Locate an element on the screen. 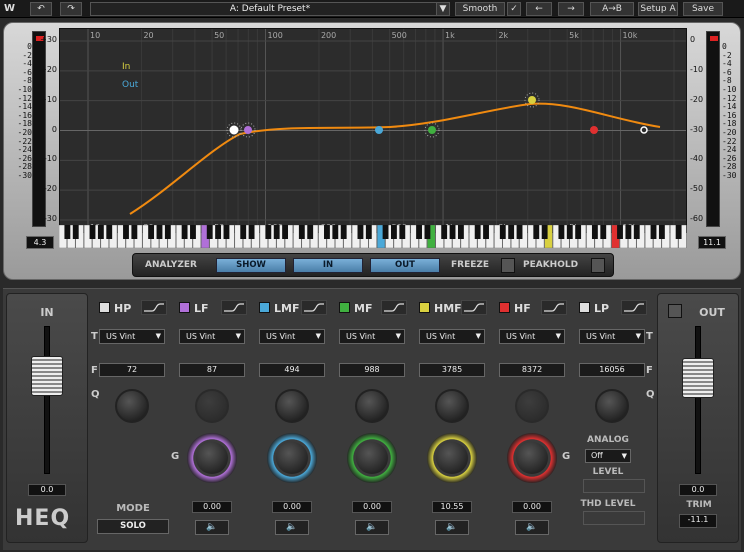  band-type-select-lp: US Vint is located at coordinates (612, 336).